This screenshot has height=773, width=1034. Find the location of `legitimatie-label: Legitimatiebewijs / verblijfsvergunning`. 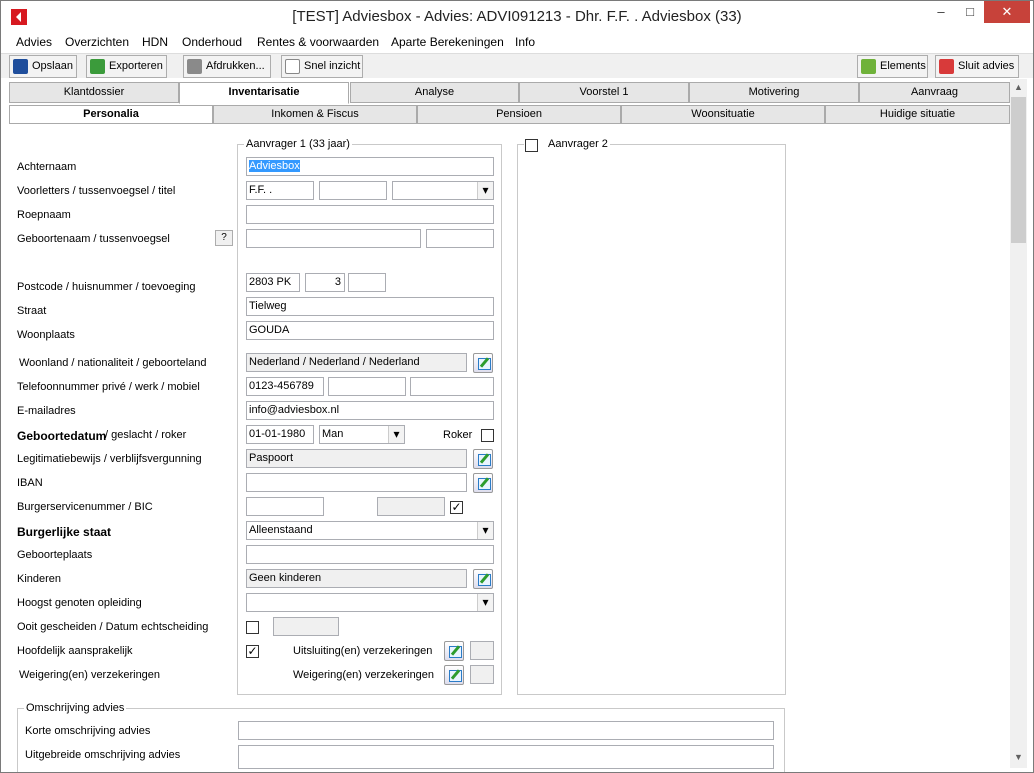

legitimatie-label: Legitimatiebewijs / verblijfsvergunning is located at coordinates (109, 459).